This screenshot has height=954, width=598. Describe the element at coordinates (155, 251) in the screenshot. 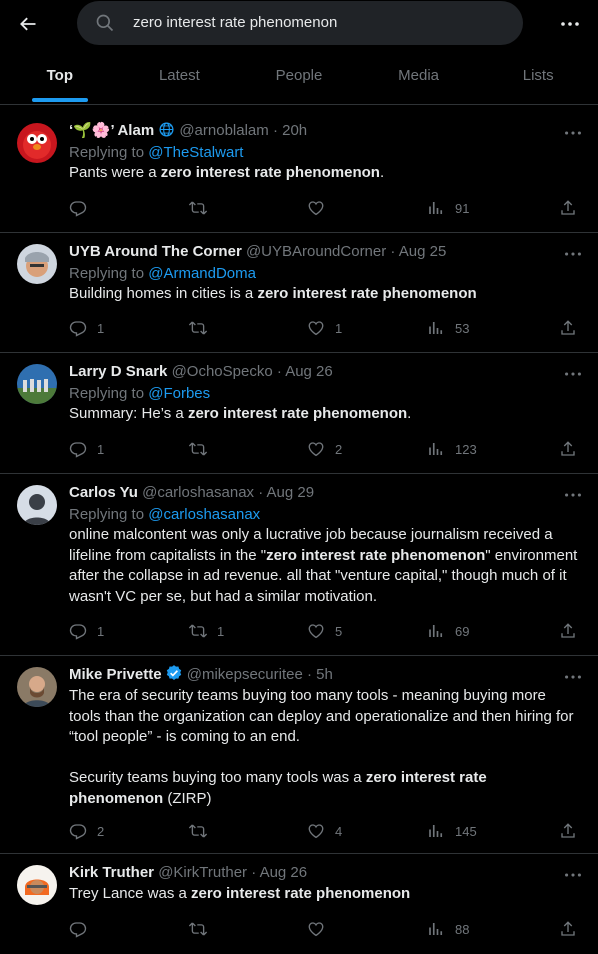

I see `display-name: UYB Around The Corner` at that location.